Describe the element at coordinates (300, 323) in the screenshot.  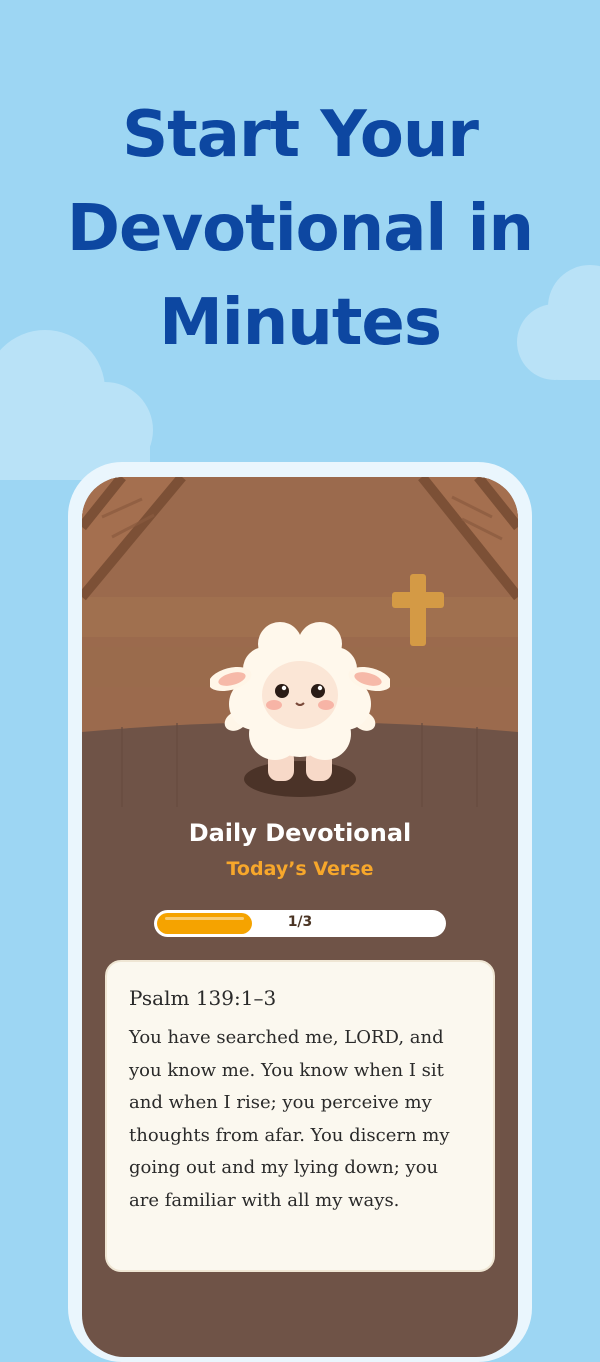
I see `headline-line-3: Minutes` at that location.